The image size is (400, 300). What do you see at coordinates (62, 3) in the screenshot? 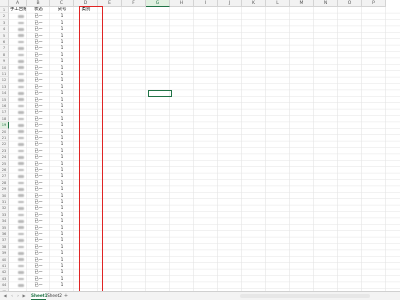
I see `column-header-c: C` at bounding box center [62, 3].